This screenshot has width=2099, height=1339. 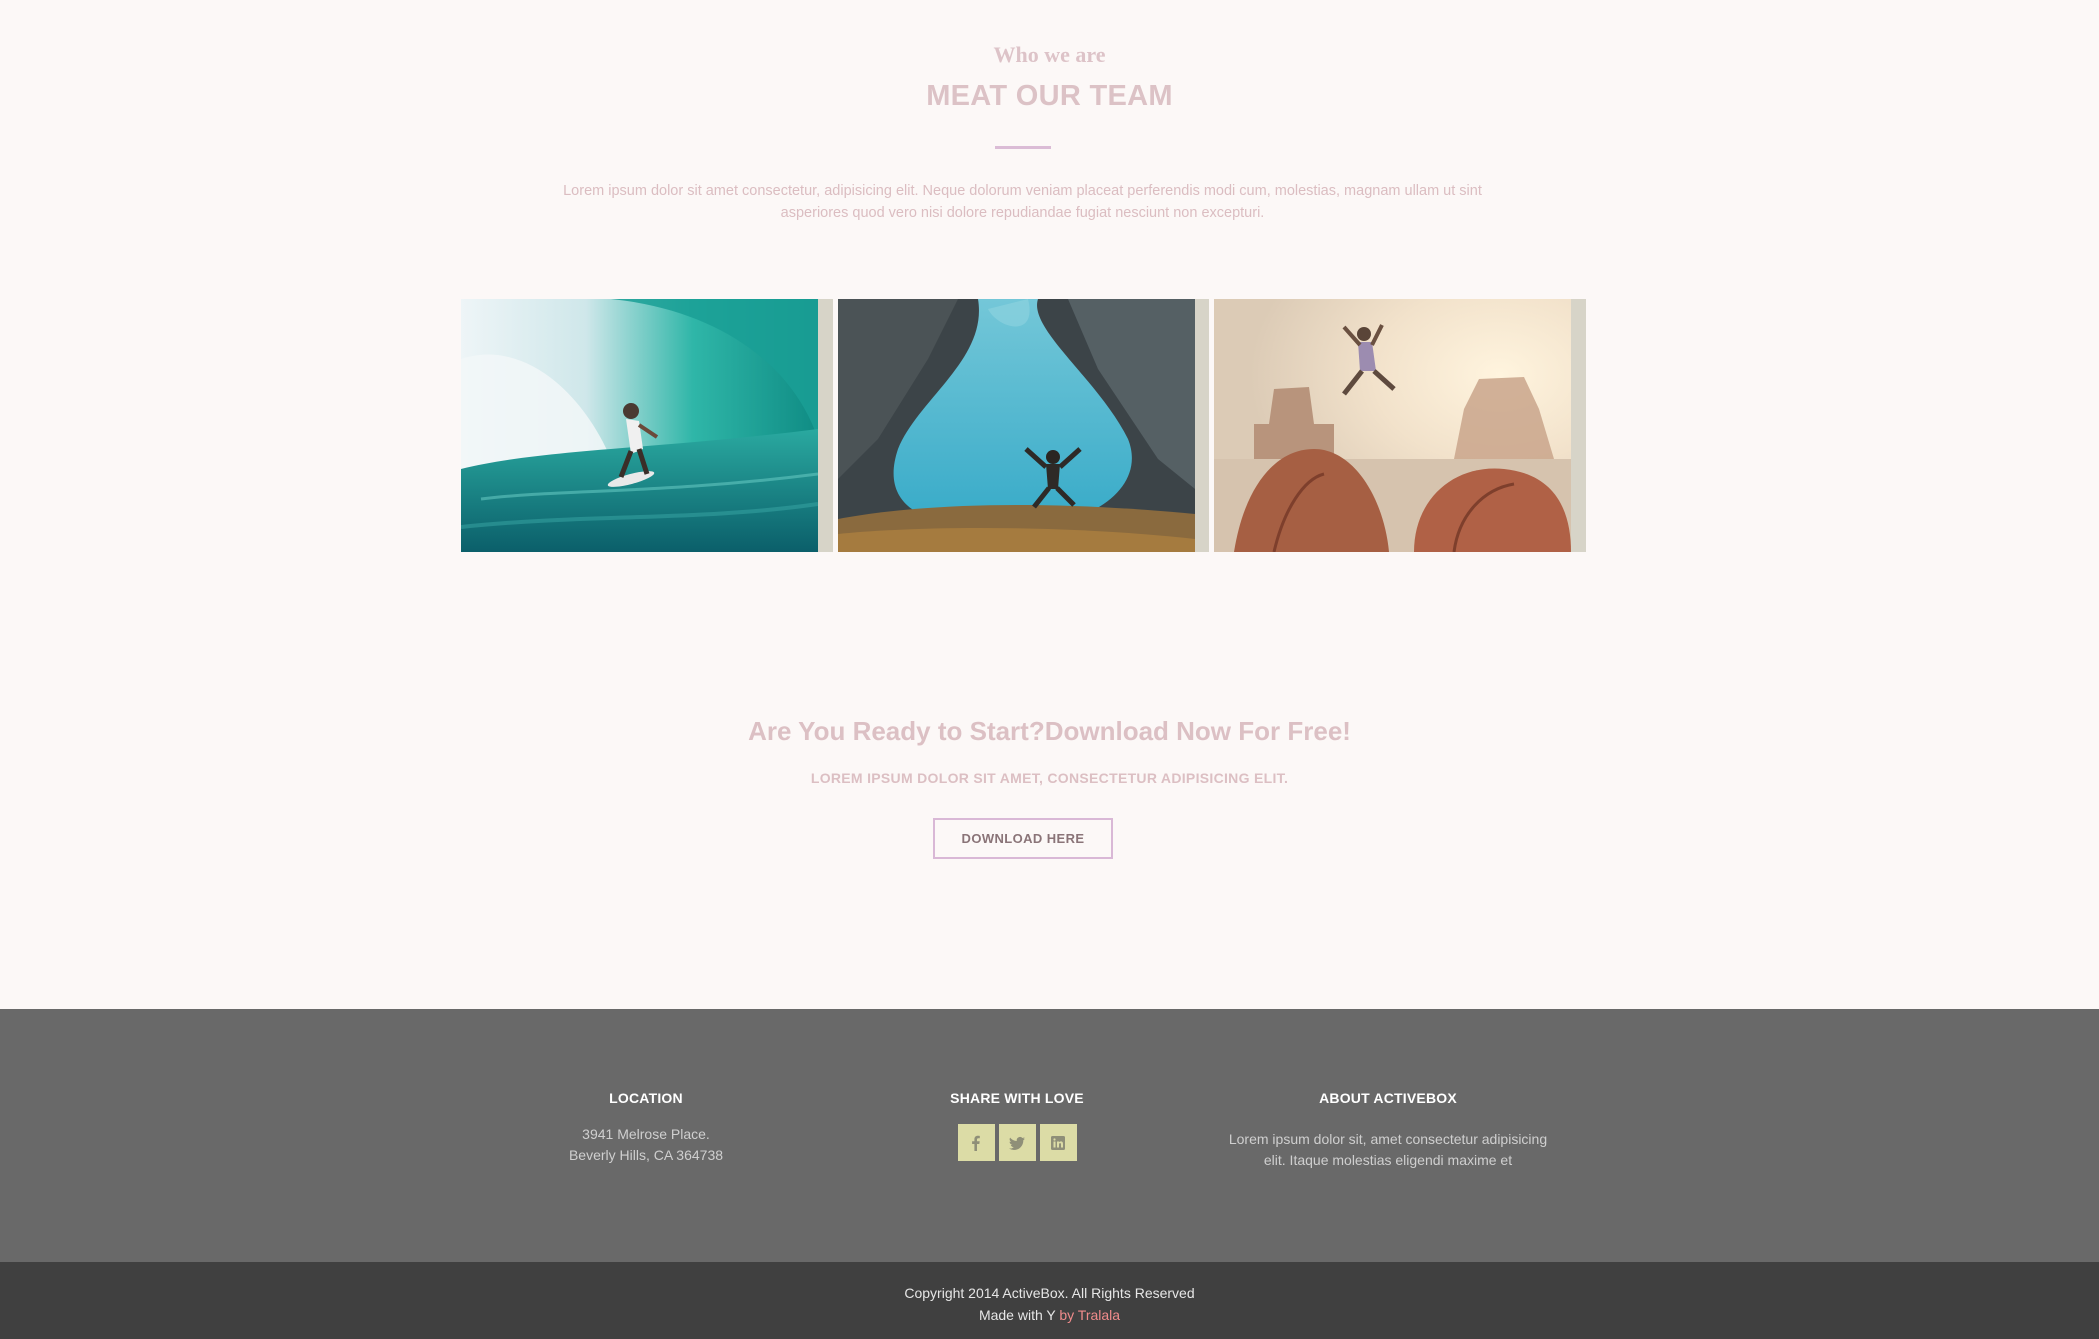 I want to click on title-divider, so click(x=1023, y=147).